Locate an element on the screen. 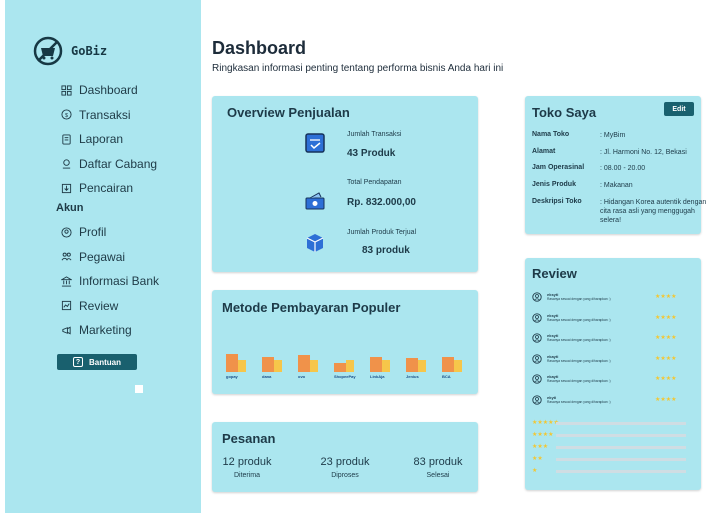 The width and height of the screenshot is (728, 513). store-field-value: : 08.00 - 20.00 is located at coordinates (623, 168).